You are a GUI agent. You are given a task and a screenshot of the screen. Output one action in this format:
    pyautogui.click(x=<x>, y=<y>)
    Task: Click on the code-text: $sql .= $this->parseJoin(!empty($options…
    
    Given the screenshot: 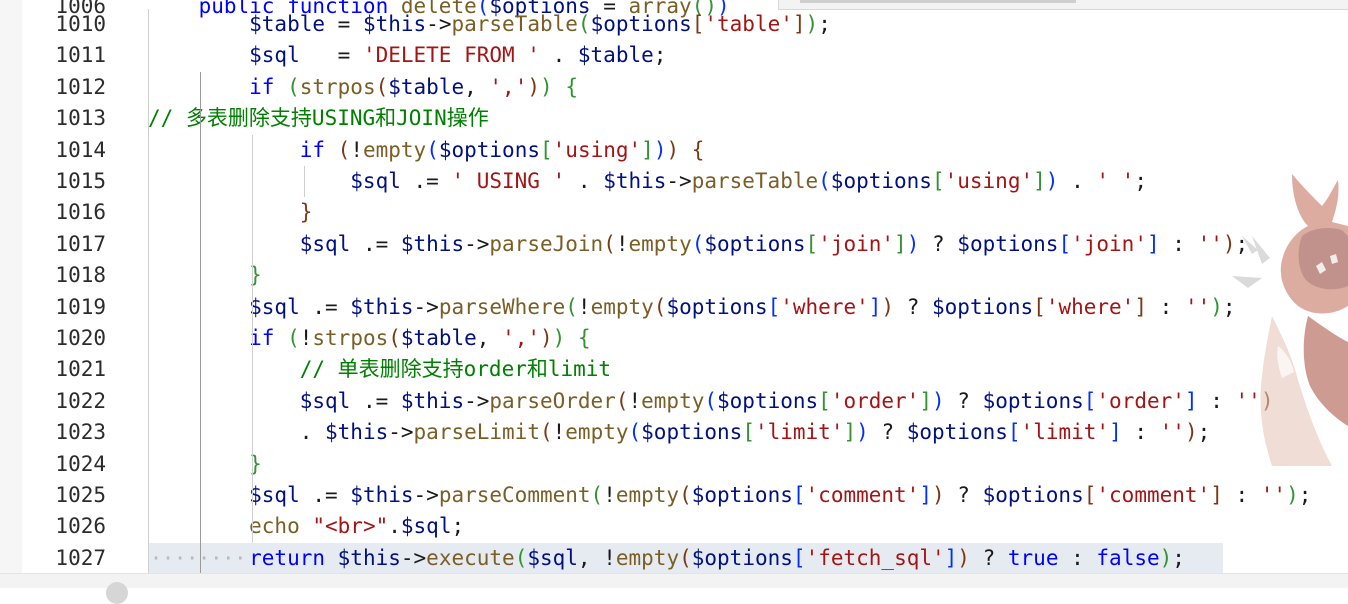 What is the action you would take?
    pyautogui.click(x=698, y=244)
    